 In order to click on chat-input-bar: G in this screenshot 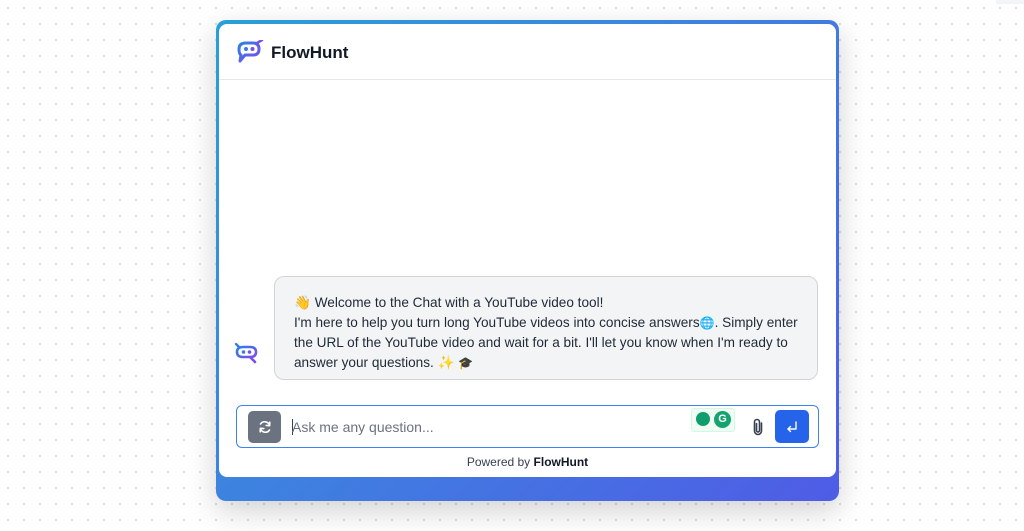, I will do `click(527, 426)`.